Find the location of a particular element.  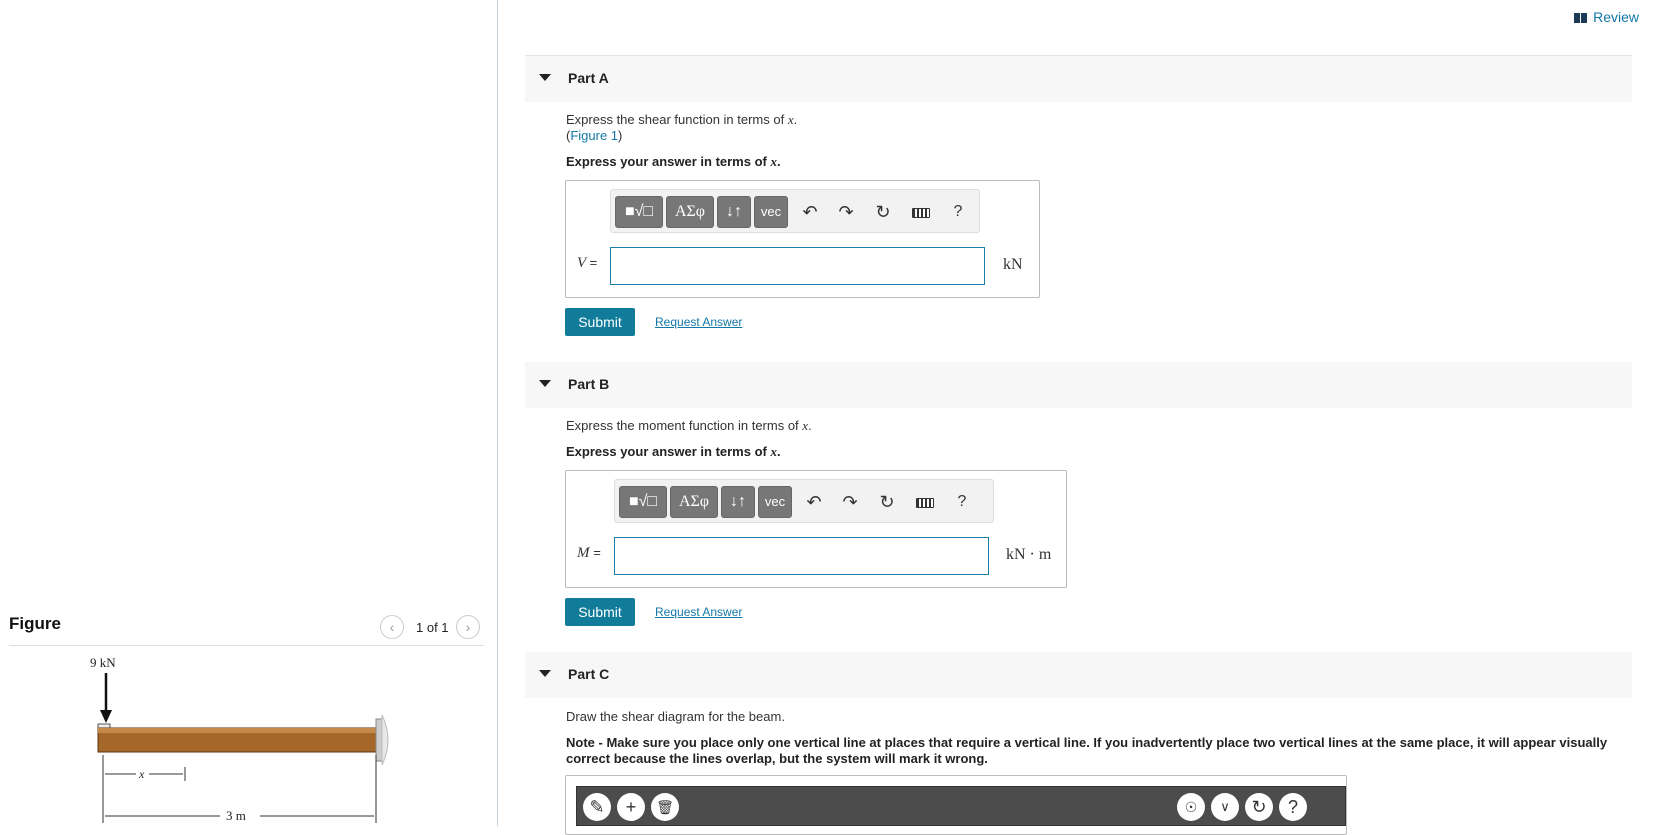

part-a-label: Part A is located at coordinates (588, 78).